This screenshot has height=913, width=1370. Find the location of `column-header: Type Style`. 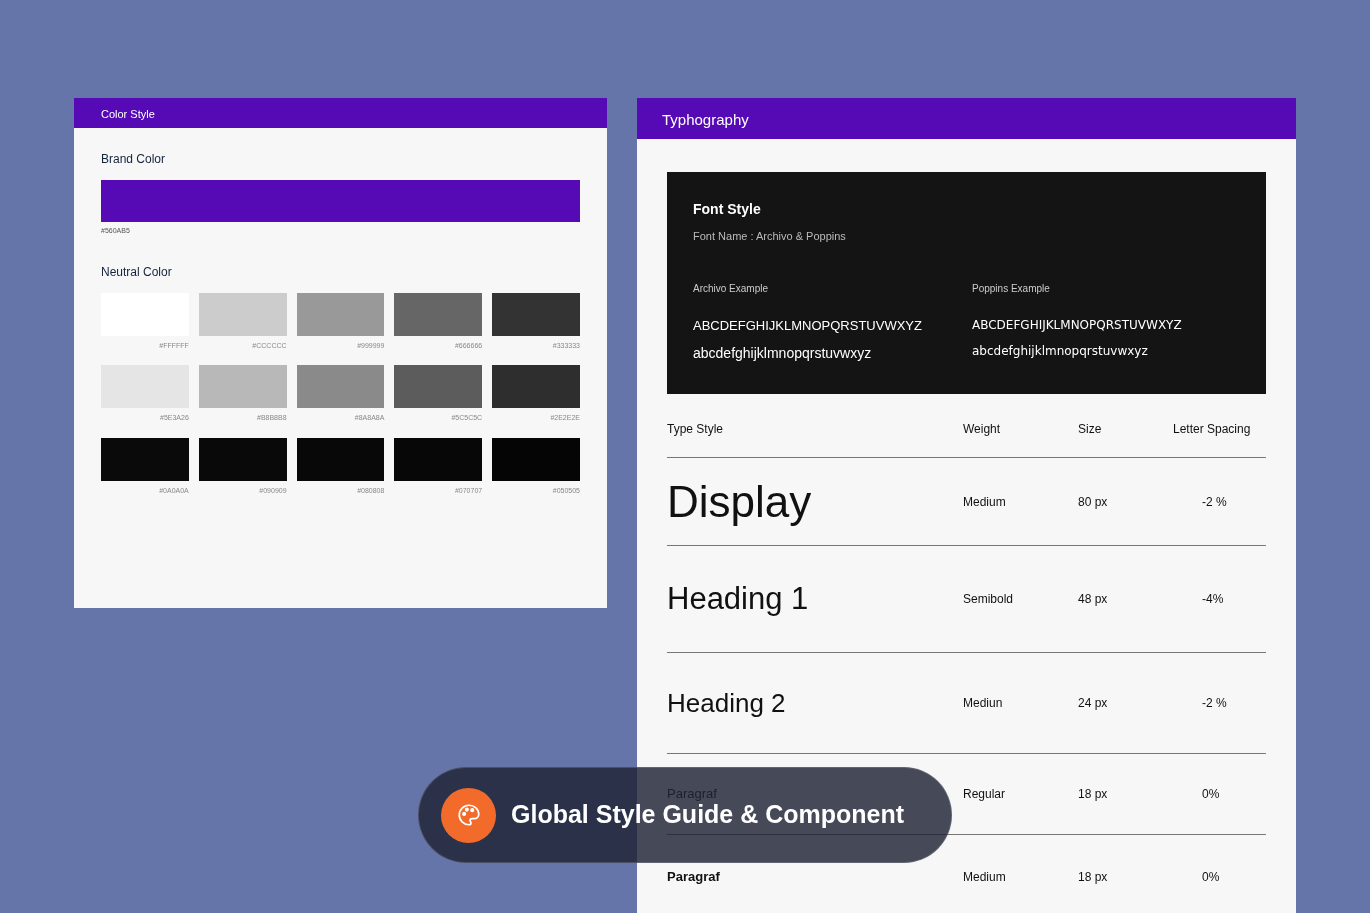

column-header: Type Style is located at coordinates (695, 428).